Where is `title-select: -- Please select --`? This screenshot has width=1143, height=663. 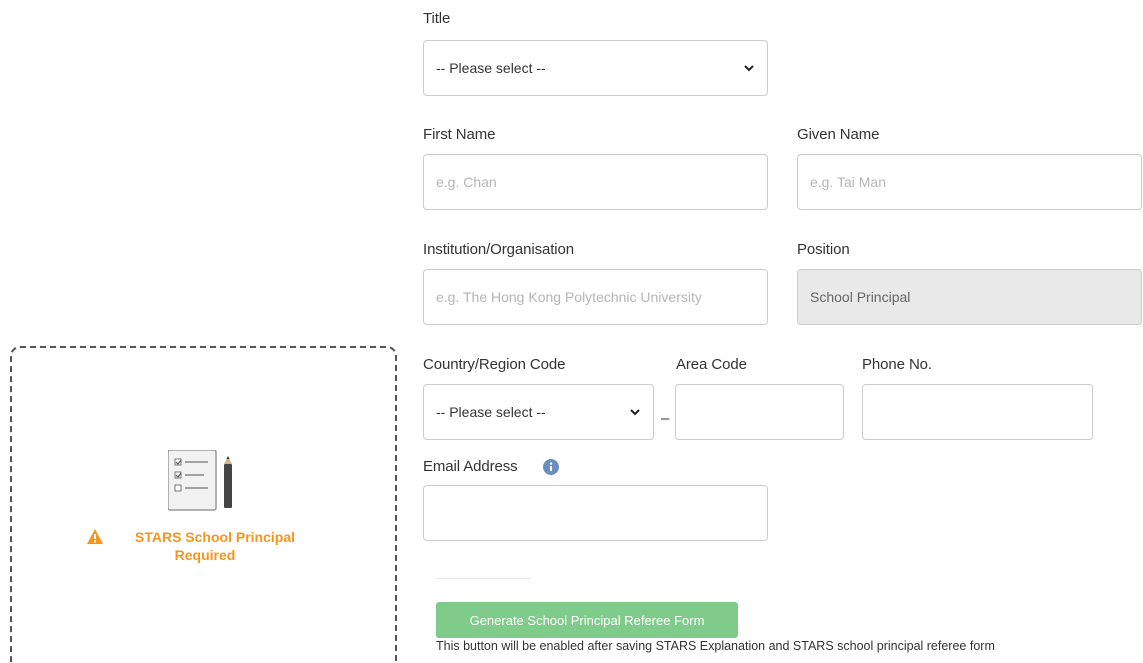 title-select: -- Please select -- is located at coordinates (595, 68).